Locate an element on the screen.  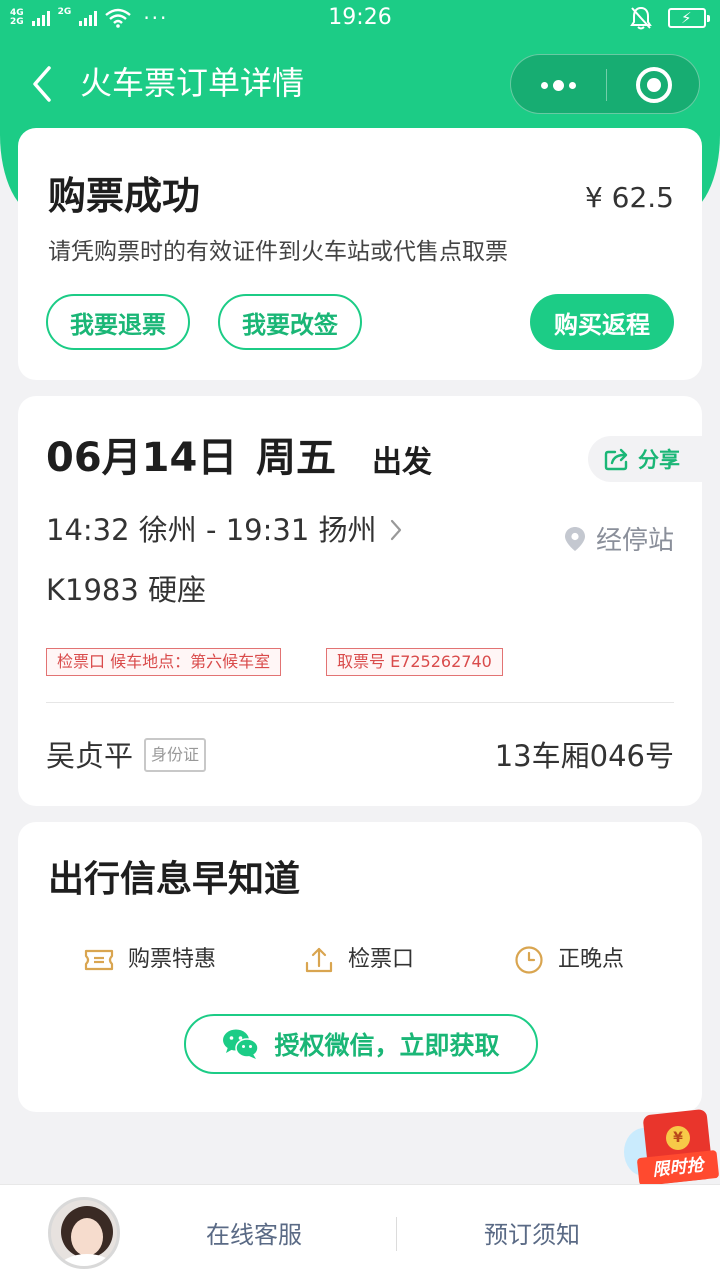
pickup-number-tag: 取票号 E725262740 is located at coordinates (414, 662).